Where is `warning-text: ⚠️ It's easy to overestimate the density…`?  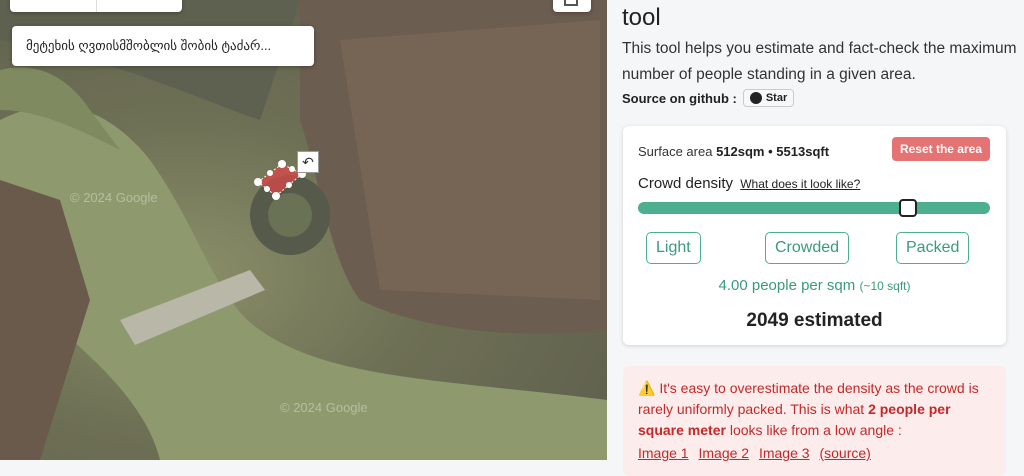 warning-text: ⚠️ It's easy to overestimate the density… is located at coordinates (816, 409).